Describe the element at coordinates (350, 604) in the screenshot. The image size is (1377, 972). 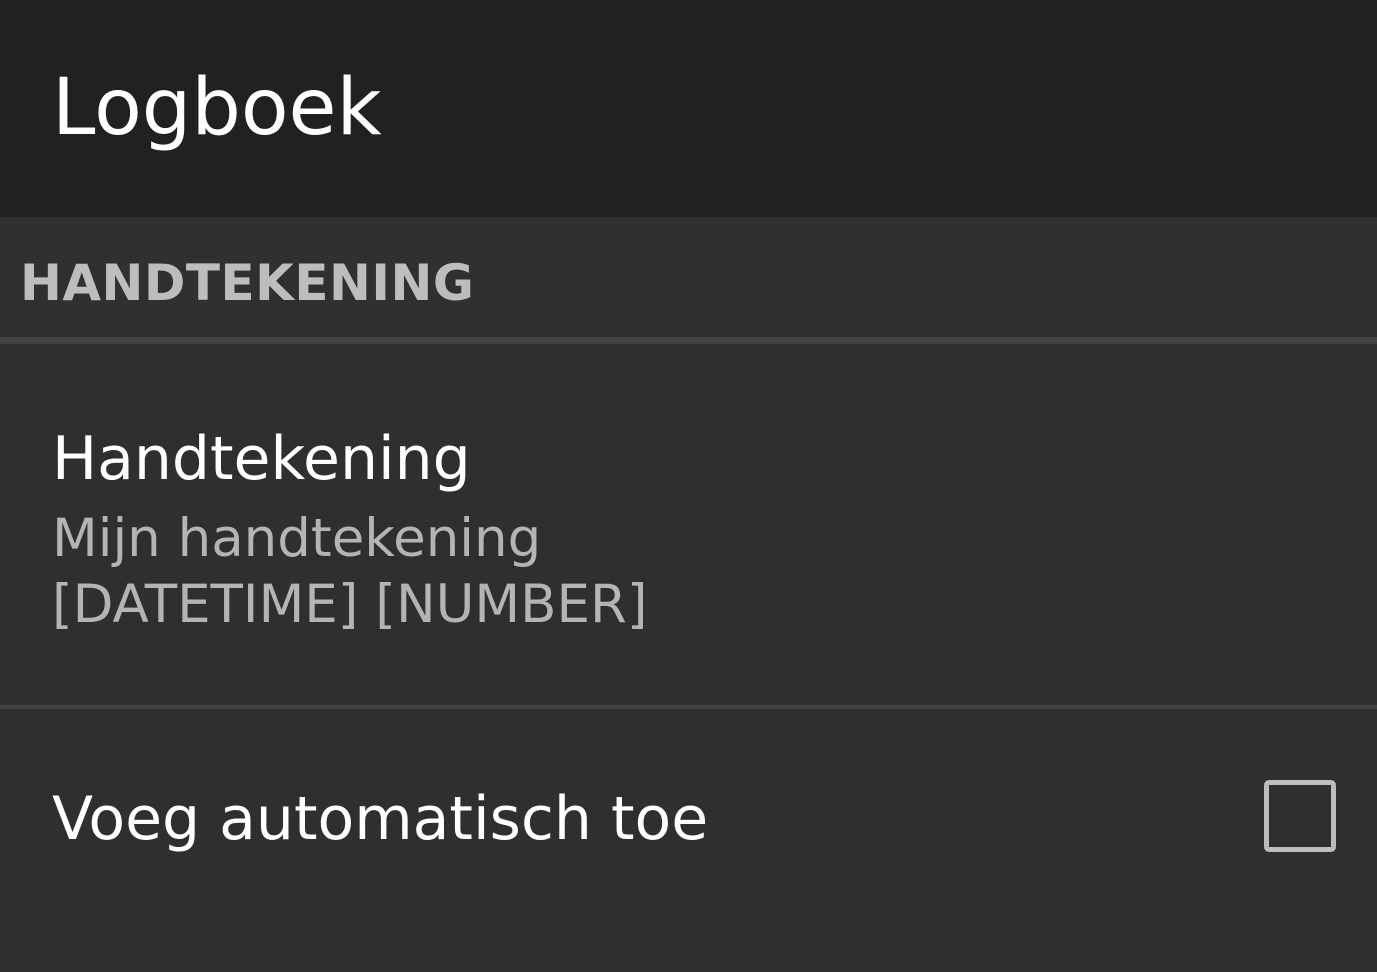
I see `signature-summary-line-2: [DATETIME] [NUMBER]` at that location.